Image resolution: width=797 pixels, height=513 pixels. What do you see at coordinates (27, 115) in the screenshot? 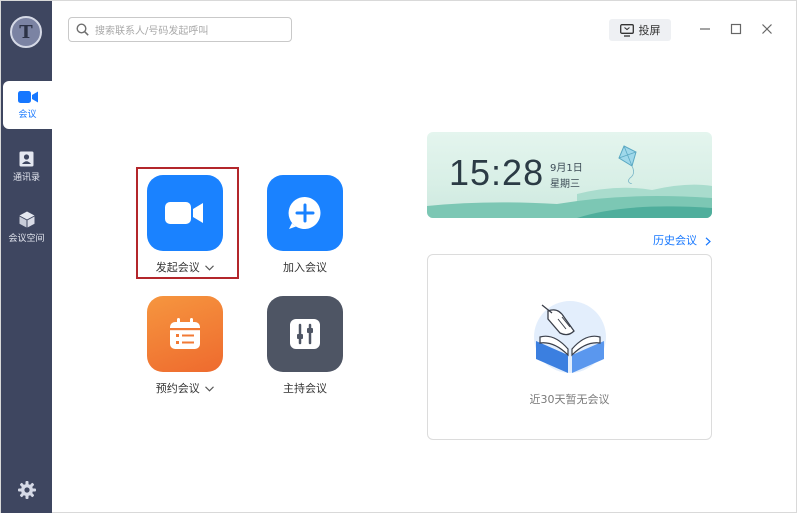
I see `sidebar-item-label: 会议` at bounding box center [27, 115].